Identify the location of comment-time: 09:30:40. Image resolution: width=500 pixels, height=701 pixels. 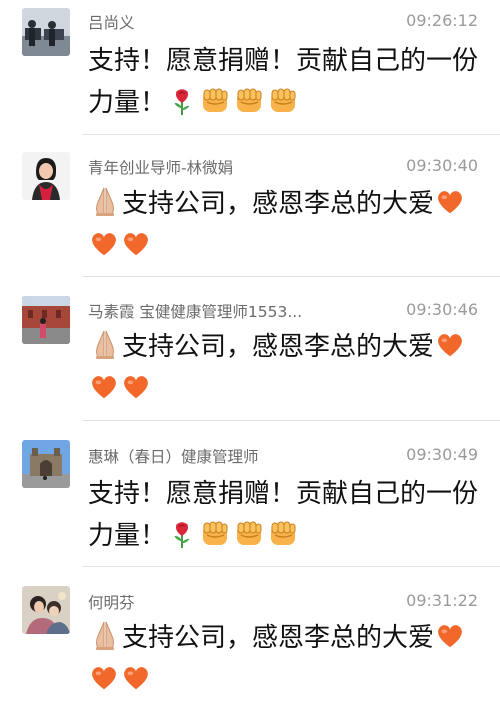
(442, 165).